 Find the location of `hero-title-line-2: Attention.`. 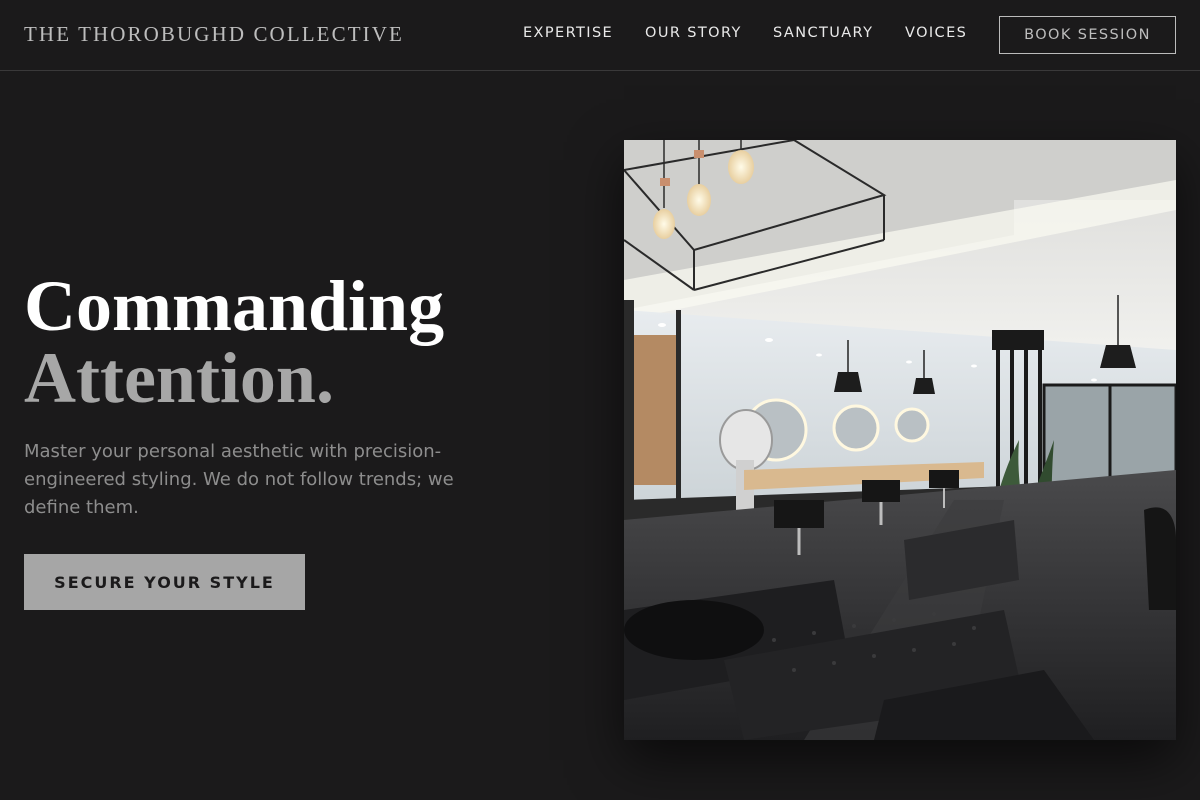

hero-title-line-2: Attention. is located at coordinates (179, 378).